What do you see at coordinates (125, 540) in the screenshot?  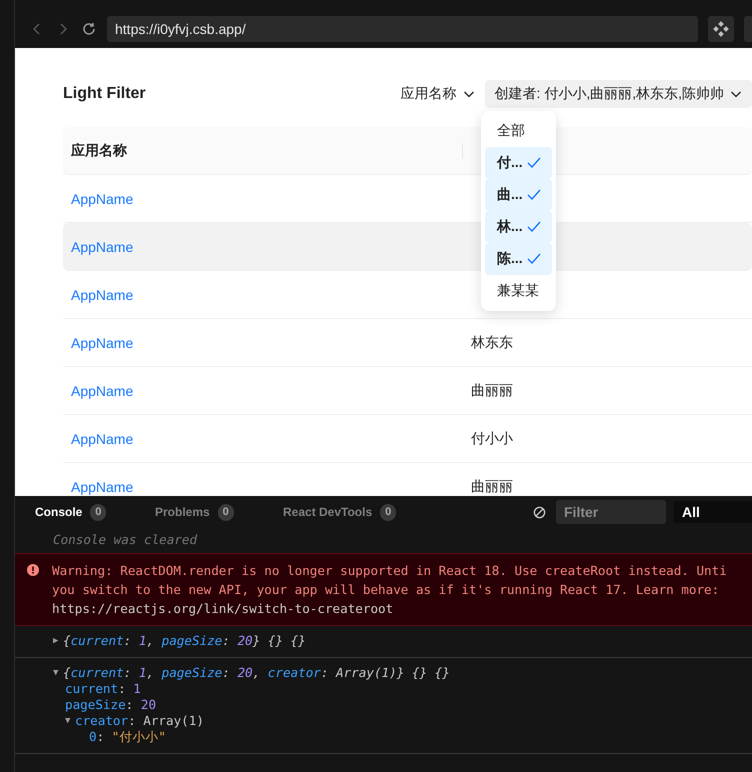 I see `console-message: Console was cleared` at bounding box center [125, 540].